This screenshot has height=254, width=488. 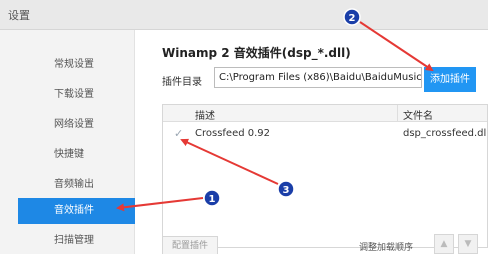 I want to click on sidebar-item-audio-output: 音频输出, so click(x=76, y=185).